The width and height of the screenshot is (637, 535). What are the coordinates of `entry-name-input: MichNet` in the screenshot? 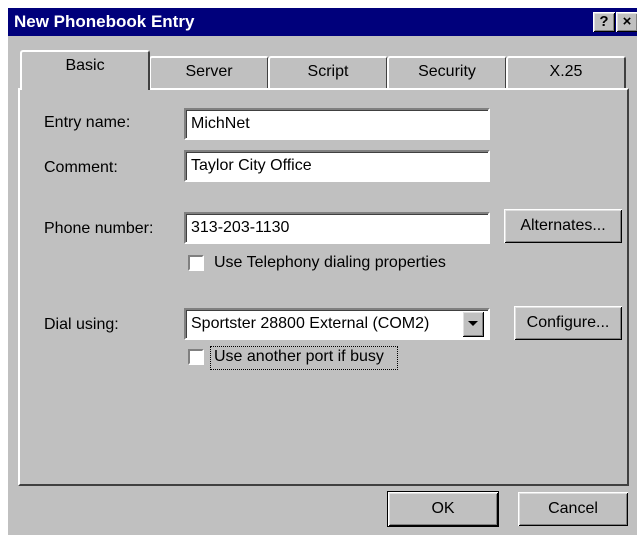 It's located at (337, 124).